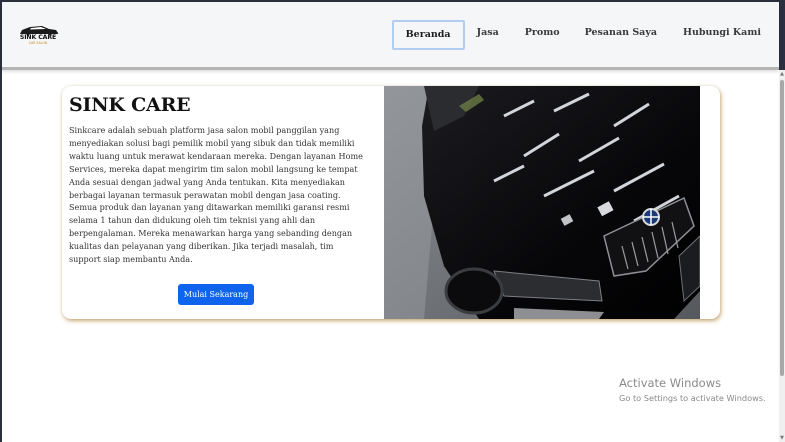 Image resolution: width=785 pixels, height=442 pixels. I want to click on scroll-thumb, so click(782, 228).